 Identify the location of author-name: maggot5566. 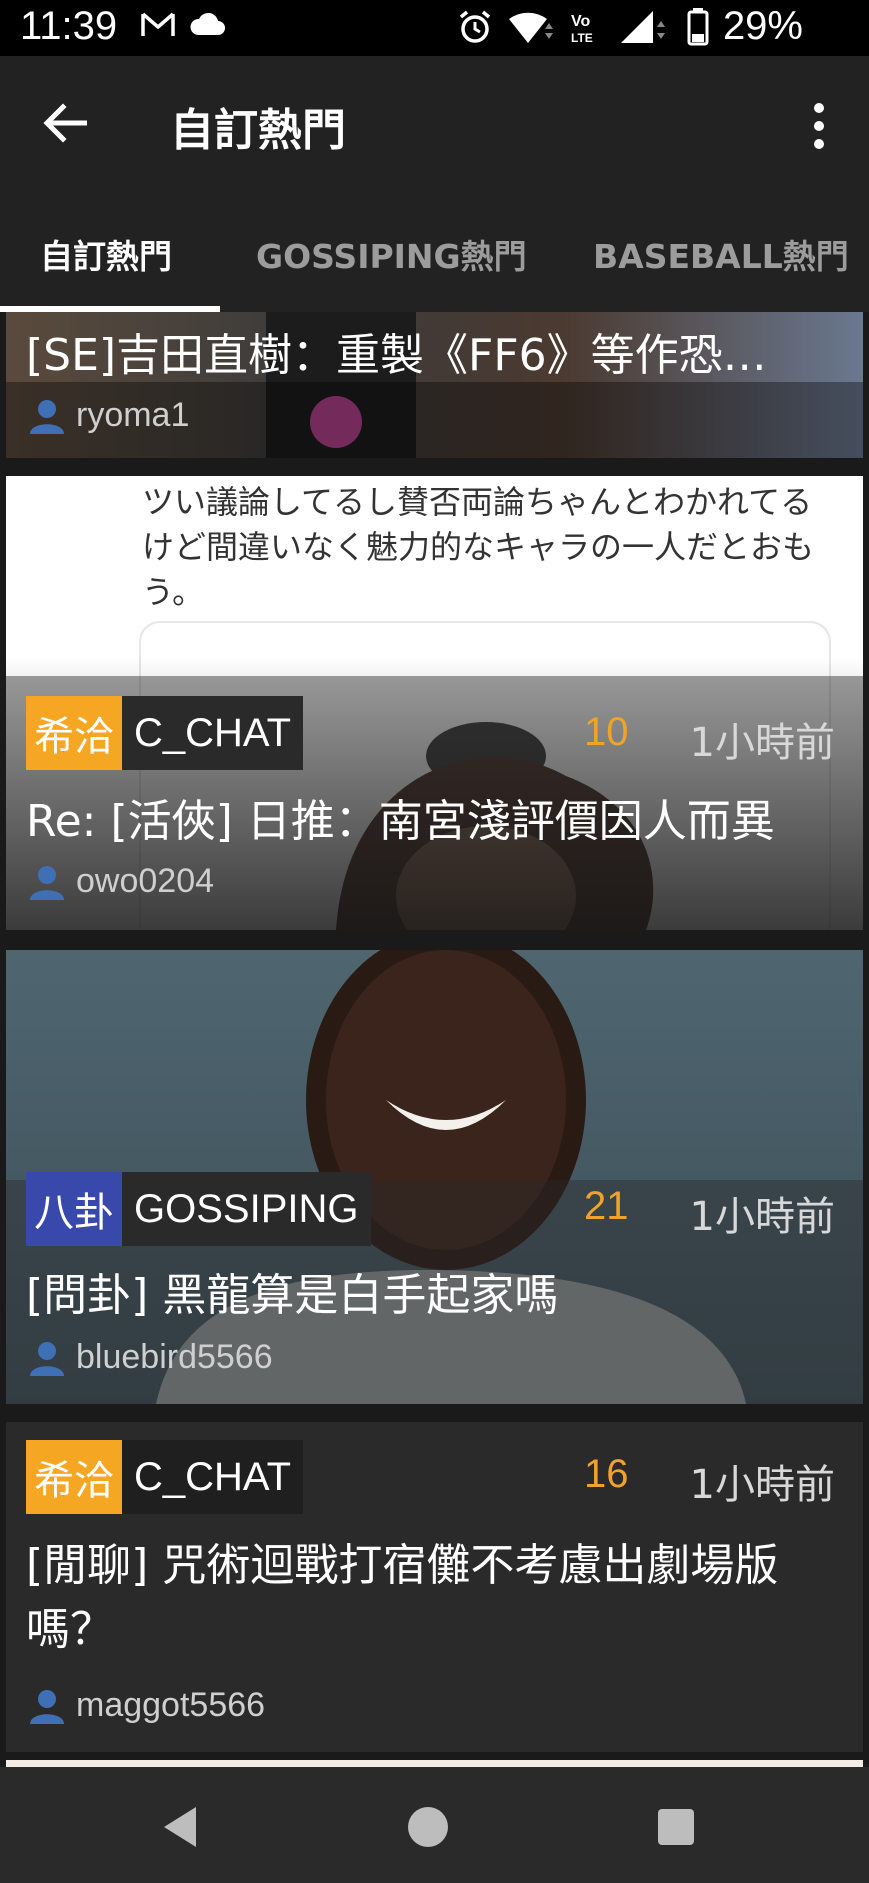
(171, 1705).